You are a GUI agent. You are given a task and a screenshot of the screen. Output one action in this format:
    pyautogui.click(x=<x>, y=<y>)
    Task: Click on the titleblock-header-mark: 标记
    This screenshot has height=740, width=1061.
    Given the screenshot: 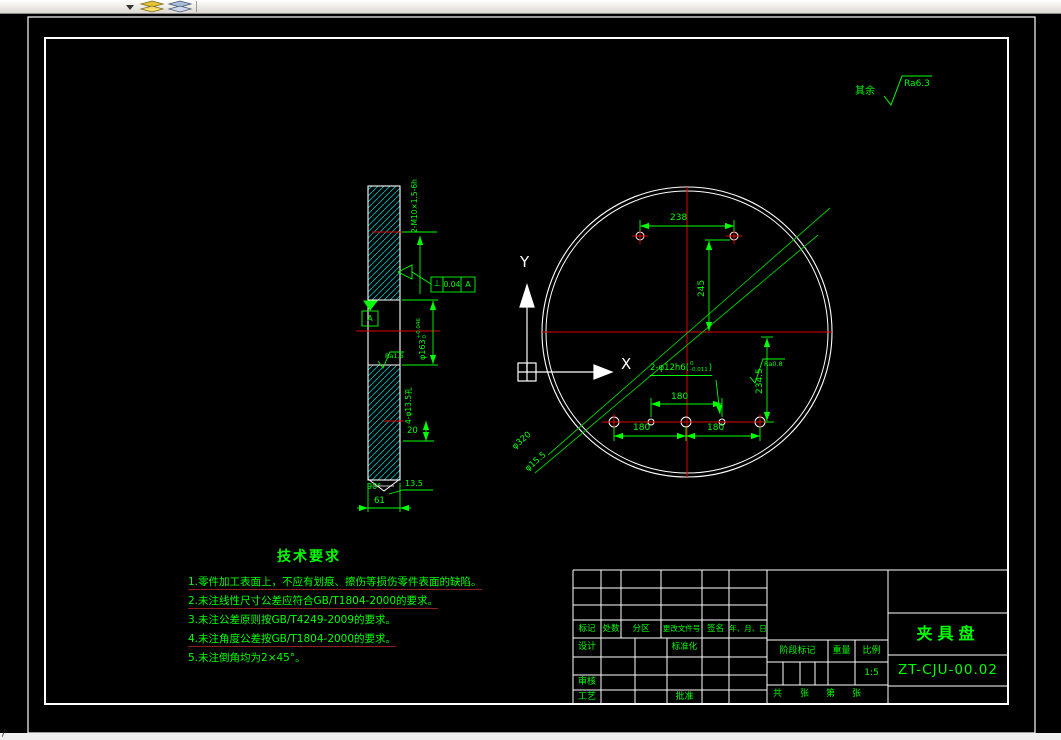 What is the action you would take?
    pyautogui.click(x=587, y=628)
    